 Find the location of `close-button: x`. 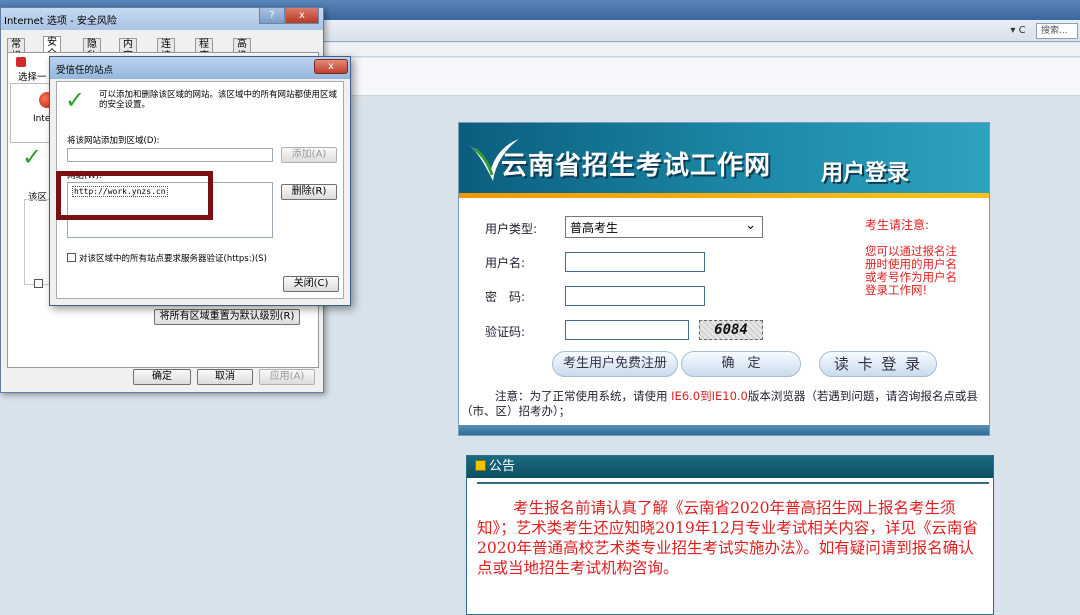

close-button: x is located at coordinates (302, 16).